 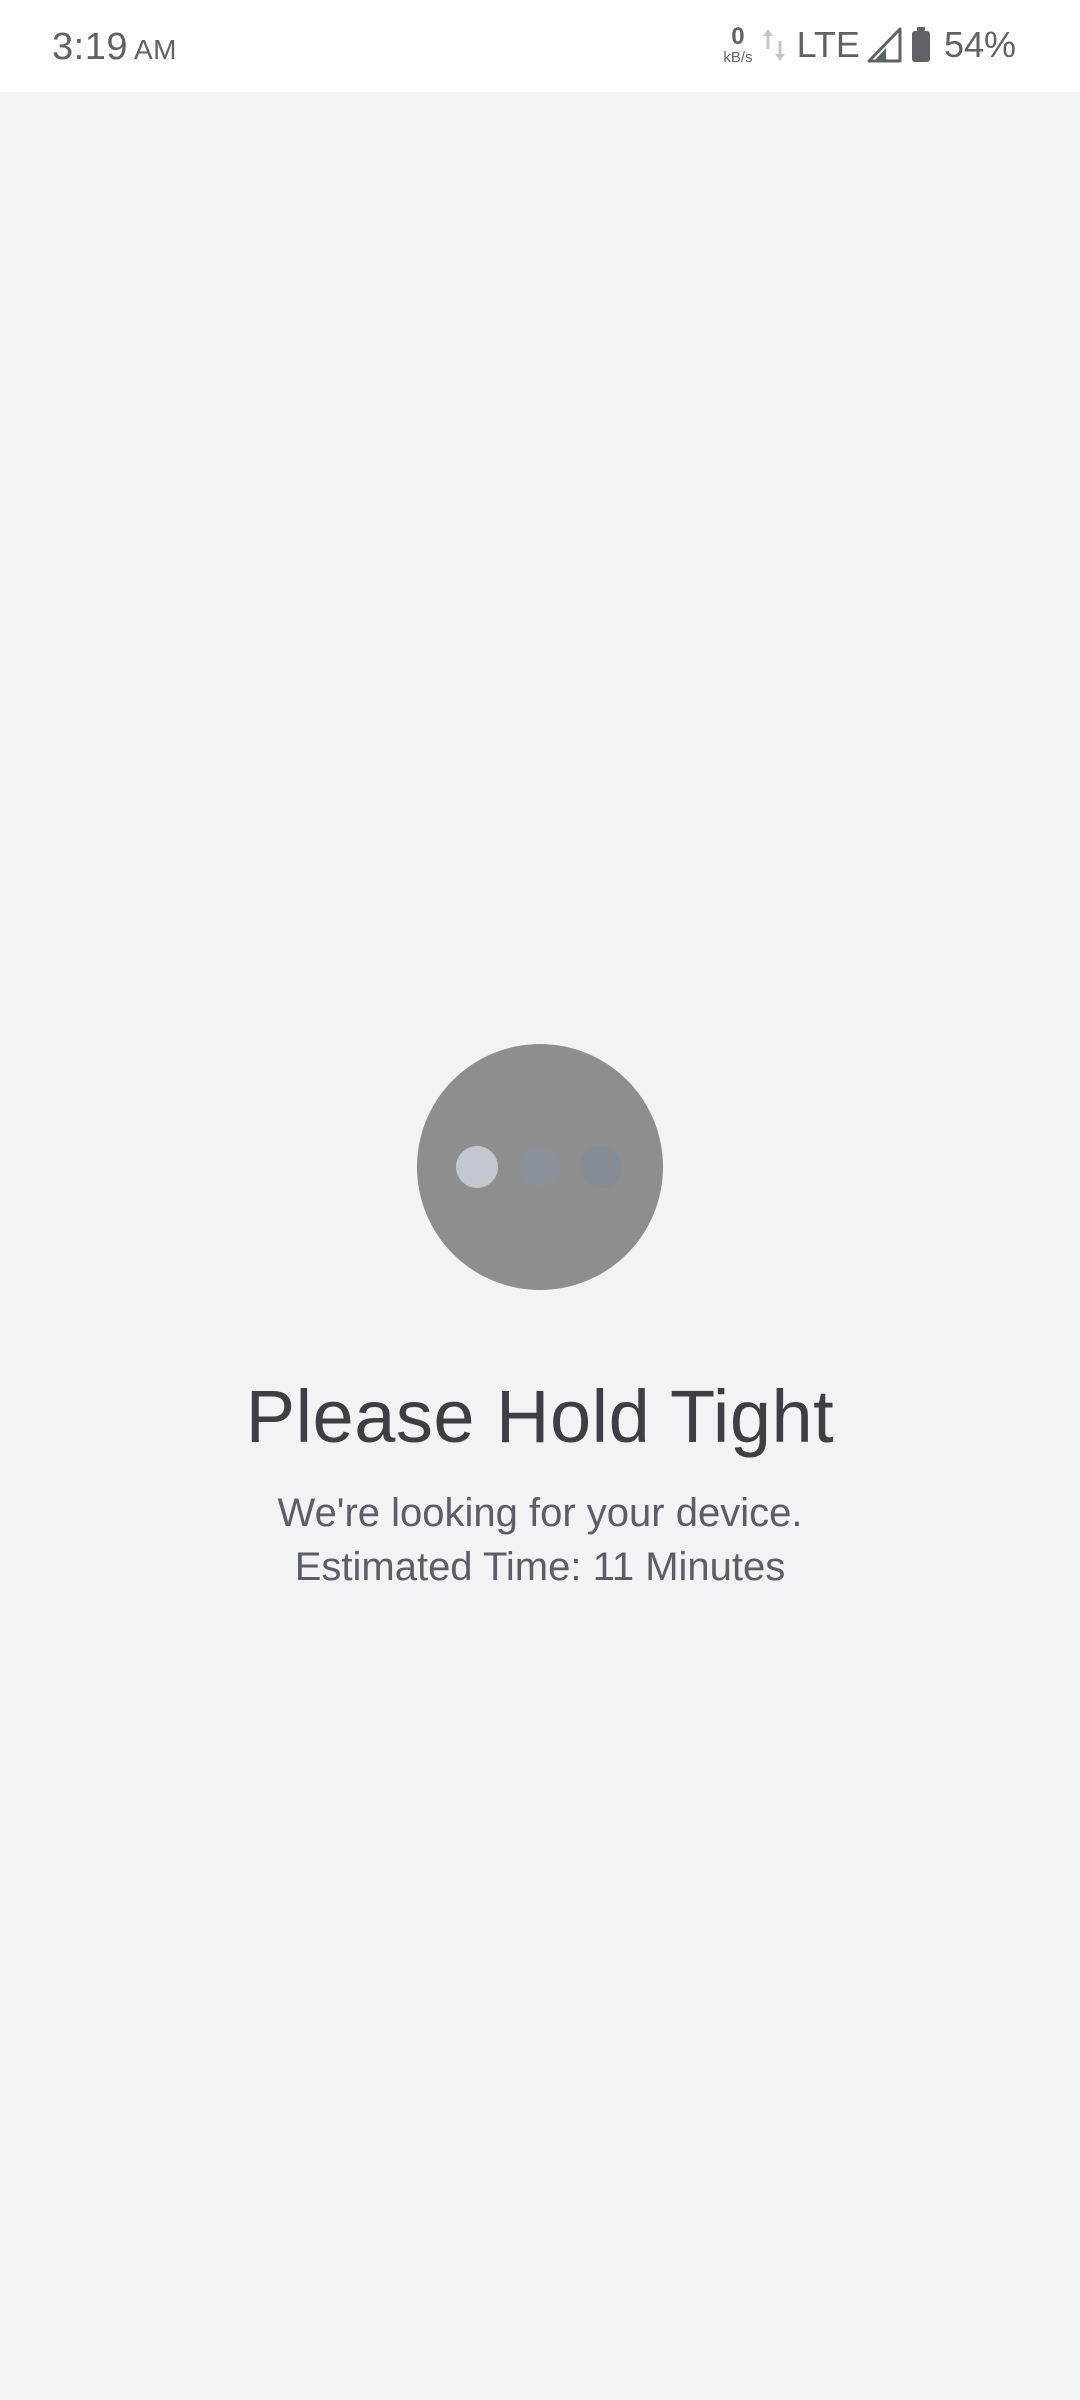 What do you see at coordinates (540, 1416) in the screenshot?
I see `page-title: Please Hold Tight` at bounding box center [540, 1416].